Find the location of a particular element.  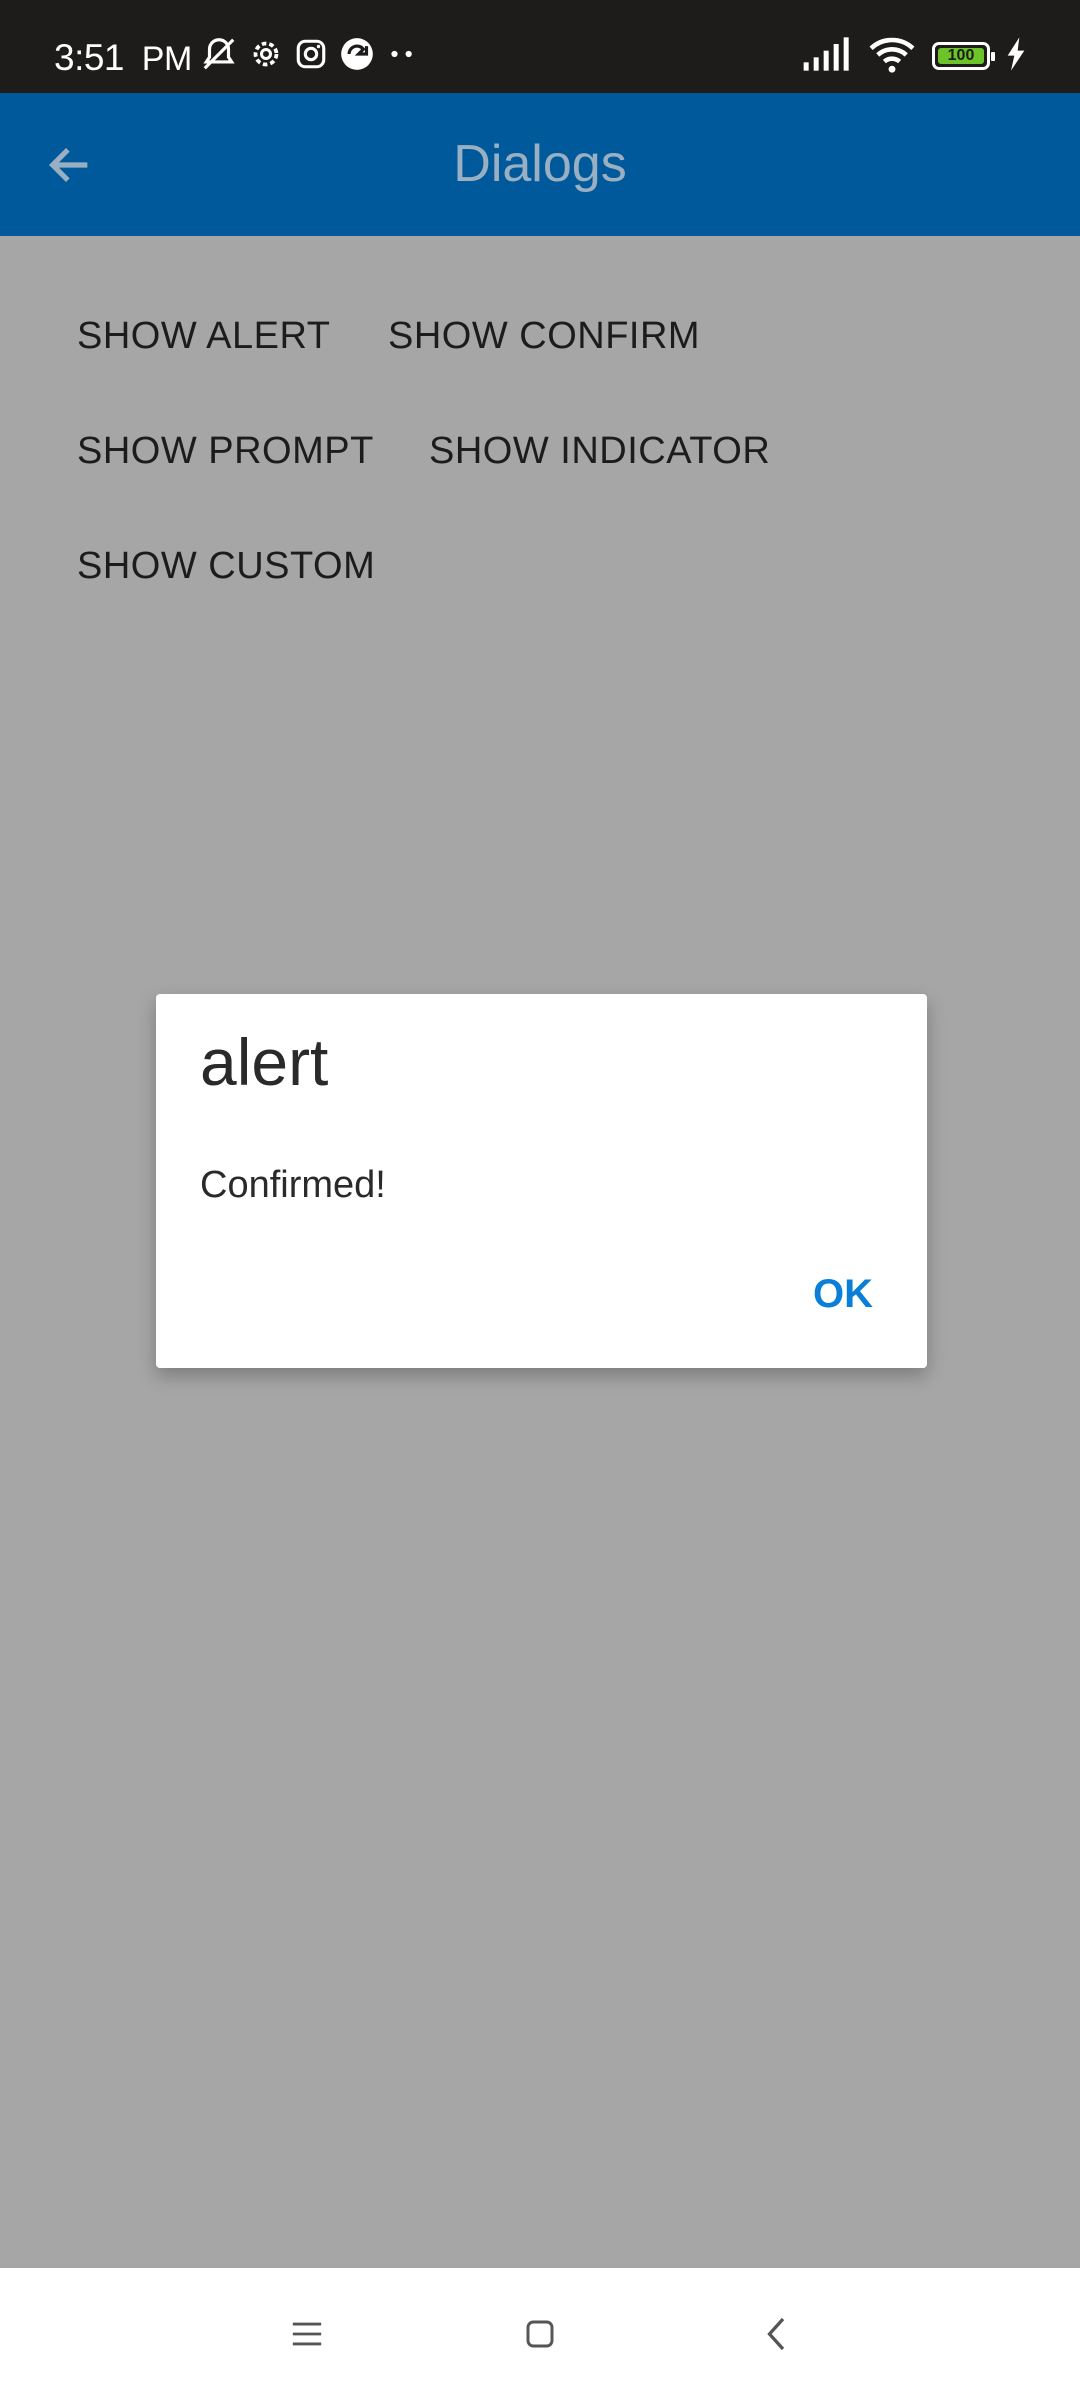

more-dots-icon is located at coordinates (403, 56).